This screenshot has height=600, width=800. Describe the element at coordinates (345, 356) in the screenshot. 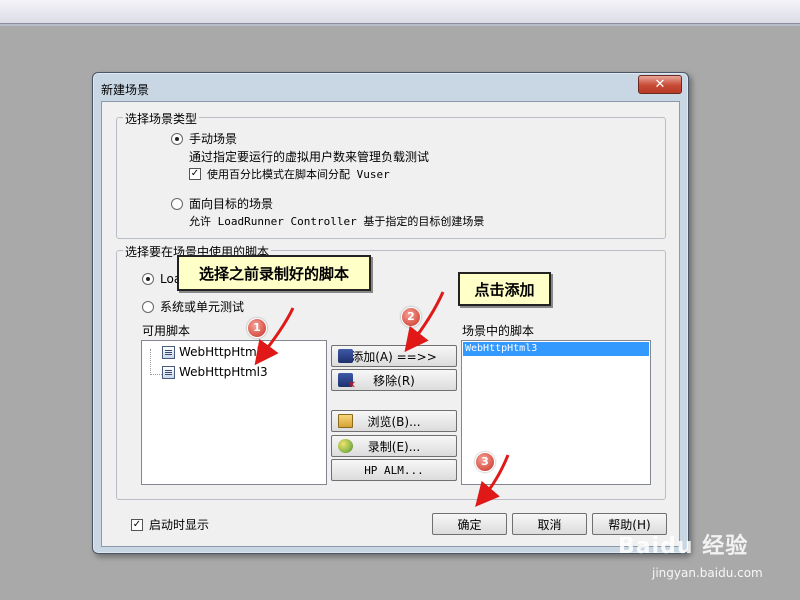

I see `add-script-icon` at that location.